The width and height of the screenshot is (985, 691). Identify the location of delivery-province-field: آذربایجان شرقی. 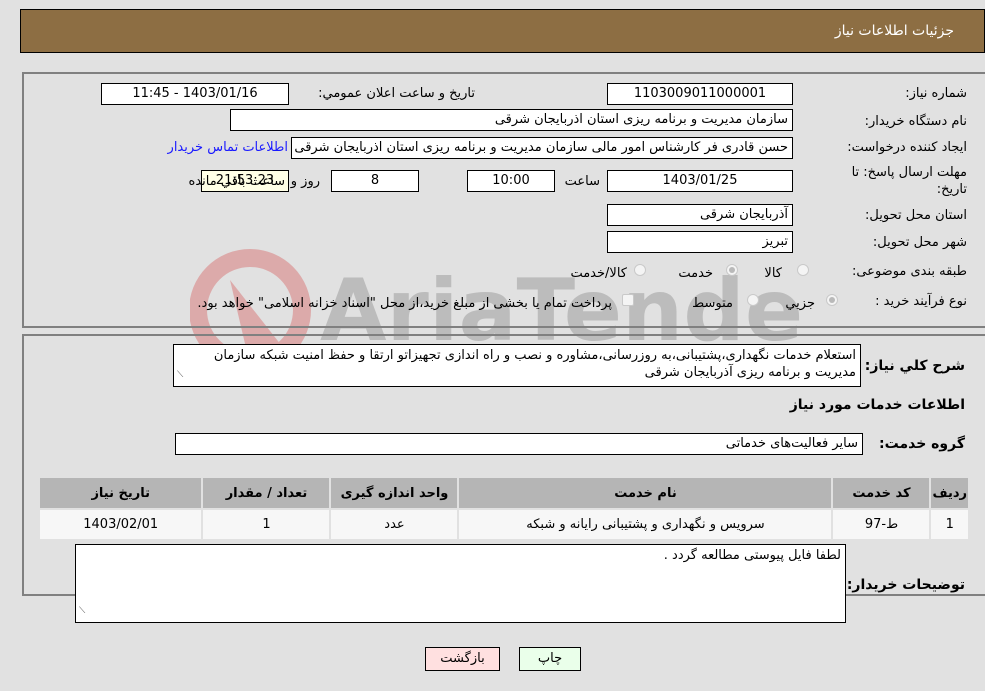
(700, 215).